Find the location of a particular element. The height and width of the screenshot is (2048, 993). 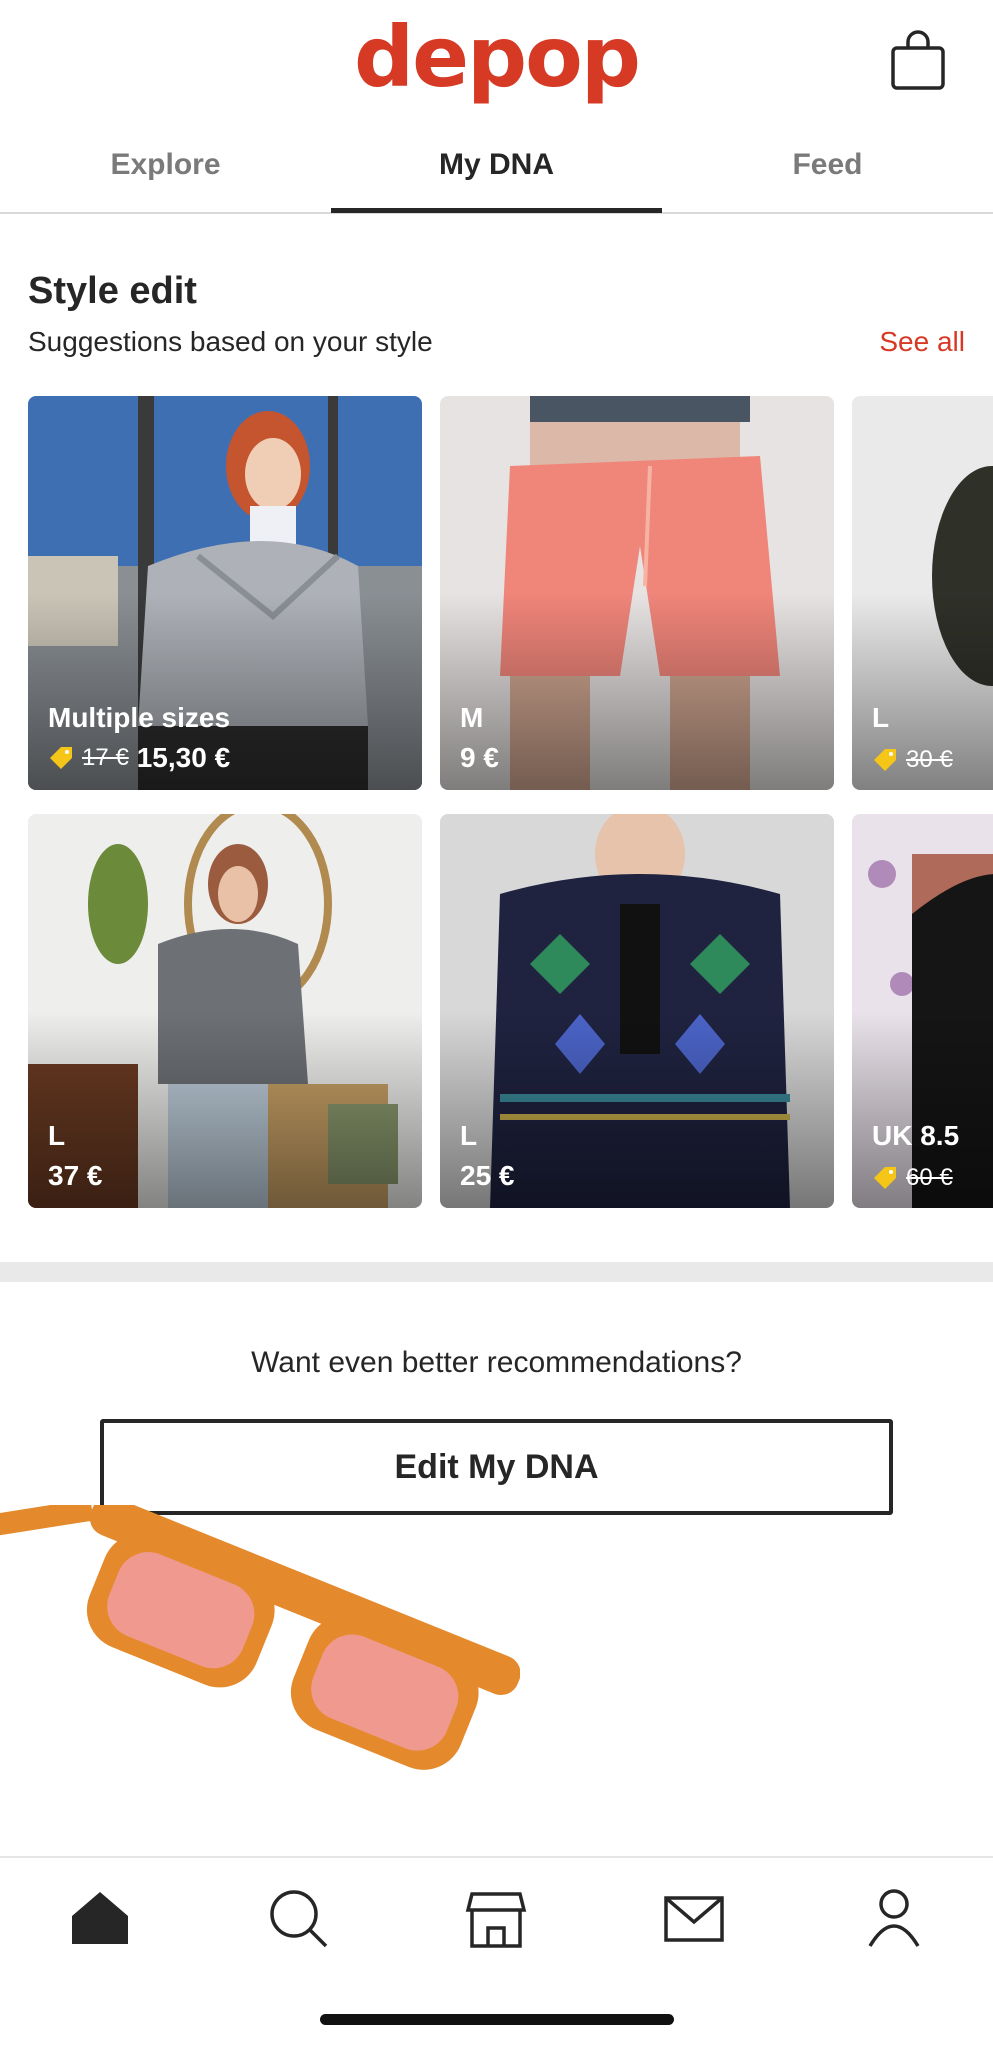

tab-explore: Explore is located at coordinates (165, 165).